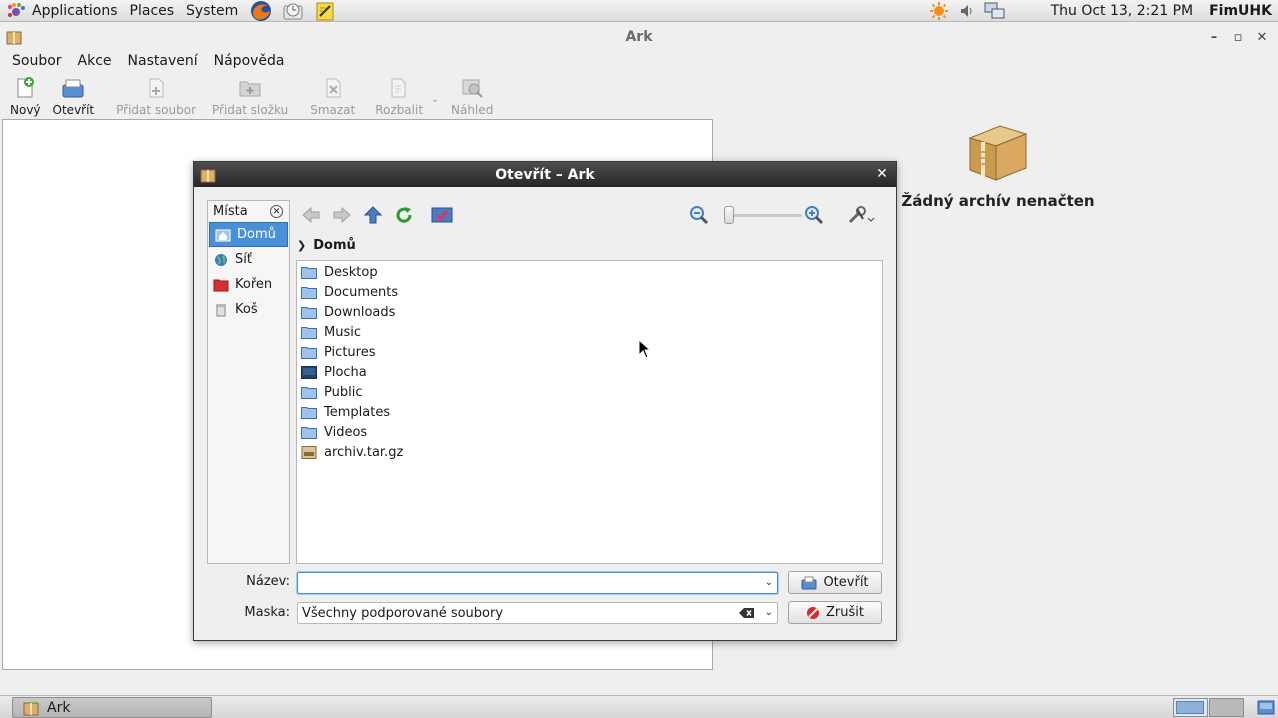  I want to click on file-name: Templates, so click(357, 412).